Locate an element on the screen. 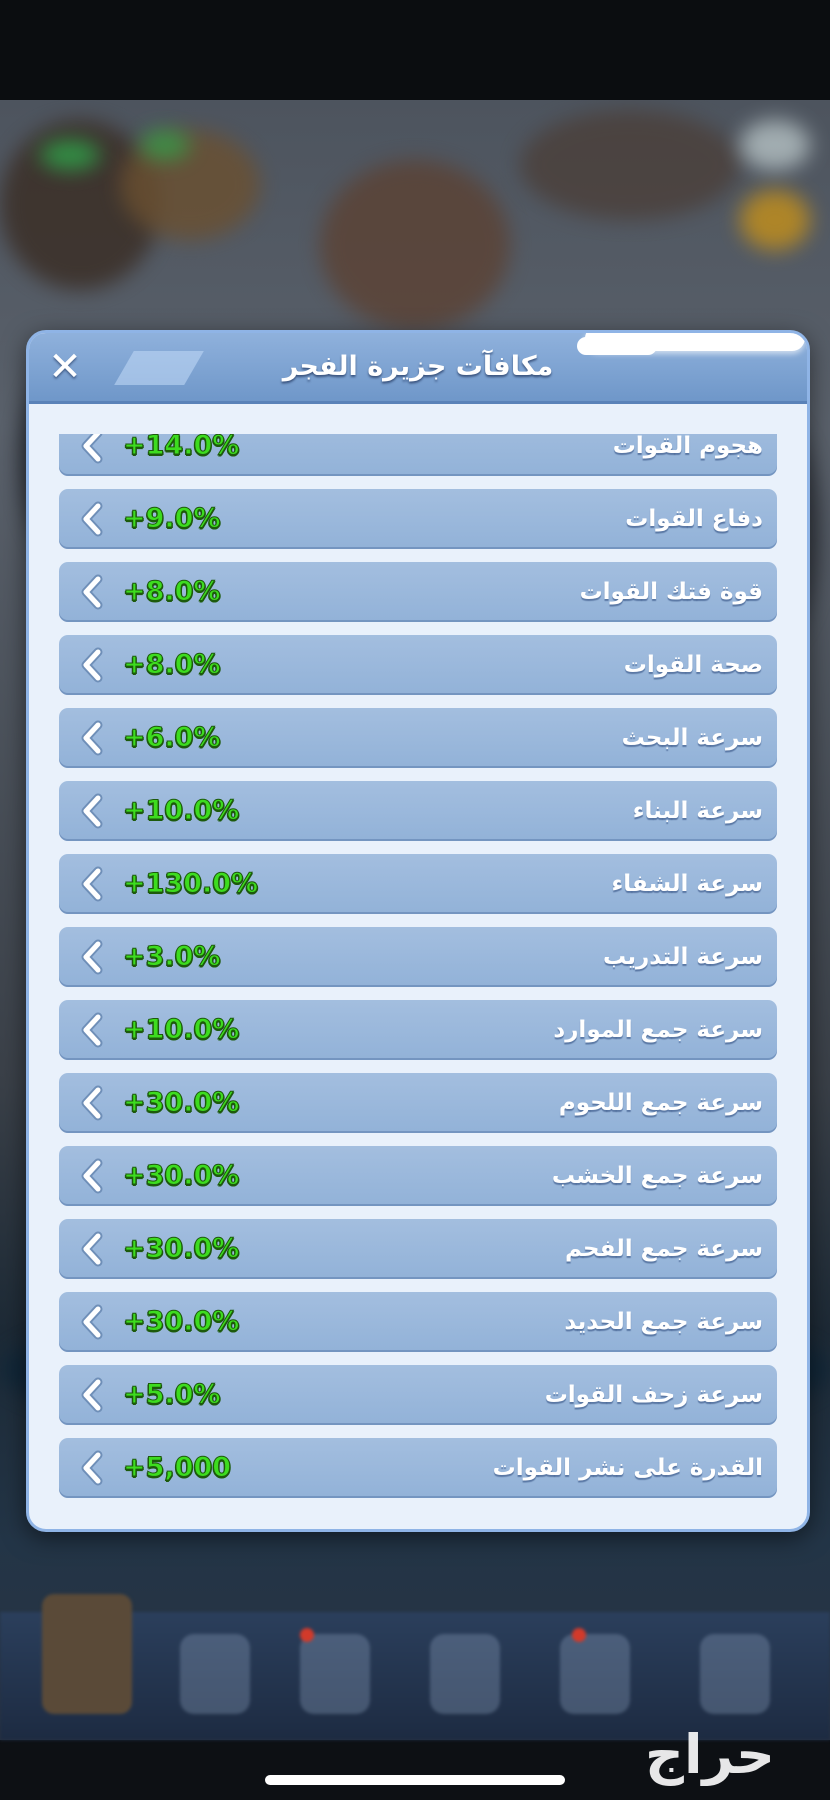  bonus-label: سرعة التدريب is located at coordinates (682, 957).